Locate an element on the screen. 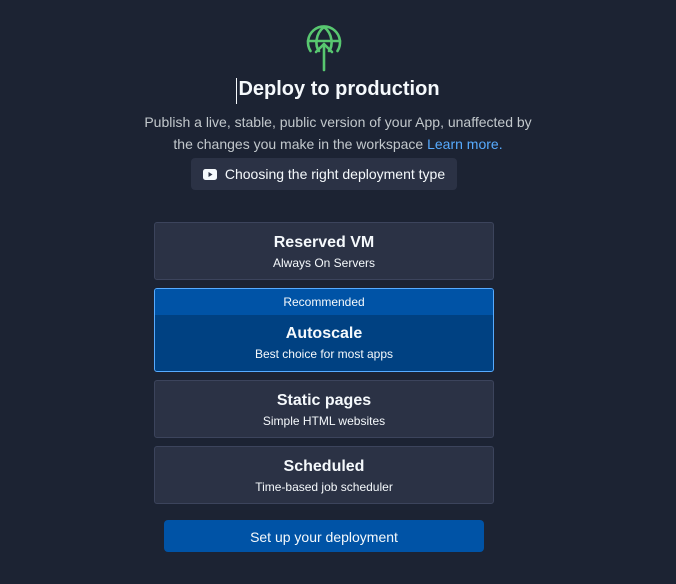 The height and width of the screenshot is (584, 676). option-name: Autoscale is located at coordinates (324, 333).